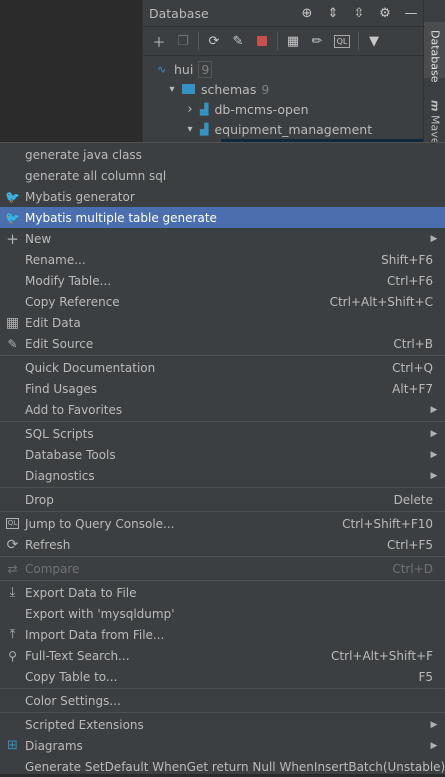 The width and height of the screenshot is (445, 777). What do you see at coordinates (412, 367) in the screenshot?
I see `menu-item-shortcut: Ctrl+Q` at bounding box center [412, 367].